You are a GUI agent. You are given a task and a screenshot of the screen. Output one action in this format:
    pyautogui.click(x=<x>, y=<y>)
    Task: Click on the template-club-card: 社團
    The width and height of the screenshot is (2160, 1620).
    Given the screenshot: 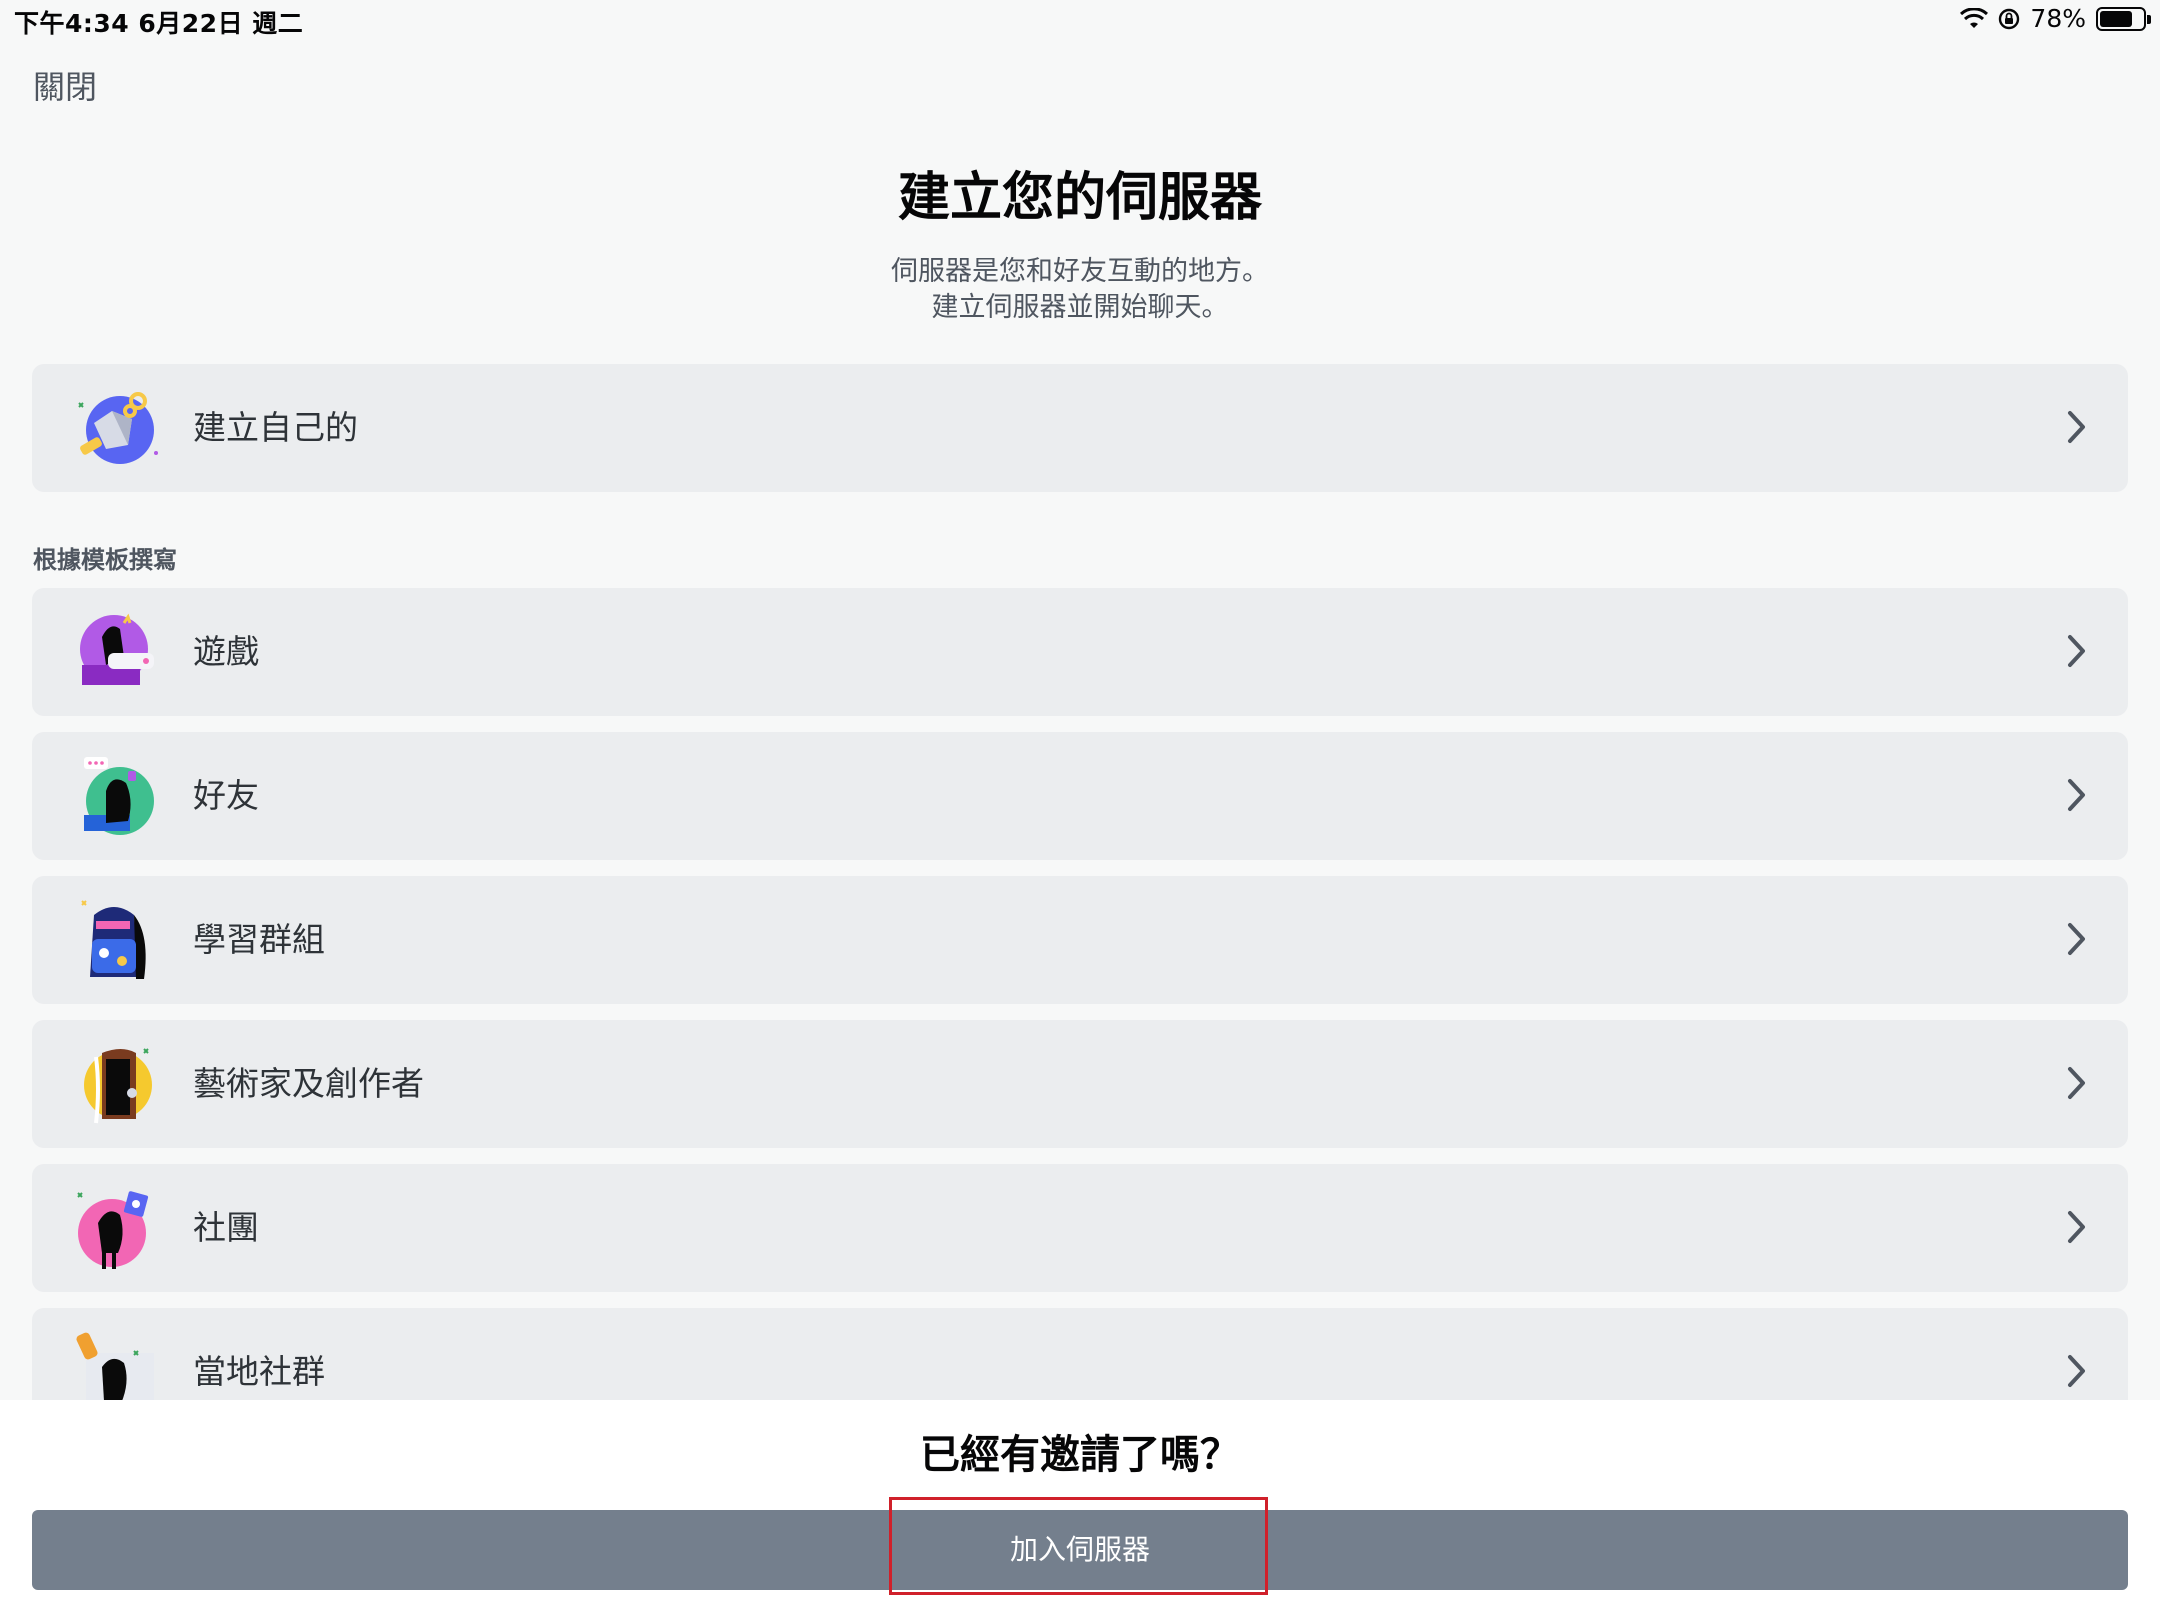 What is the action you would take?
    pyautogui.click(x=1080, y=1228)
    